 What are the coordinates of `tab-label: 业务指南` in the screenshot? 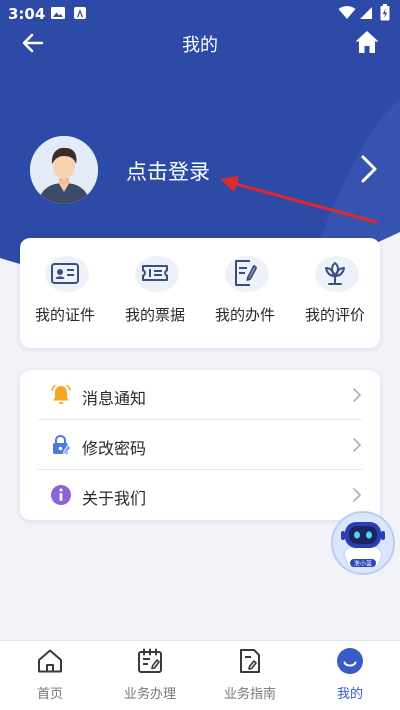 It's located at (249, 694).